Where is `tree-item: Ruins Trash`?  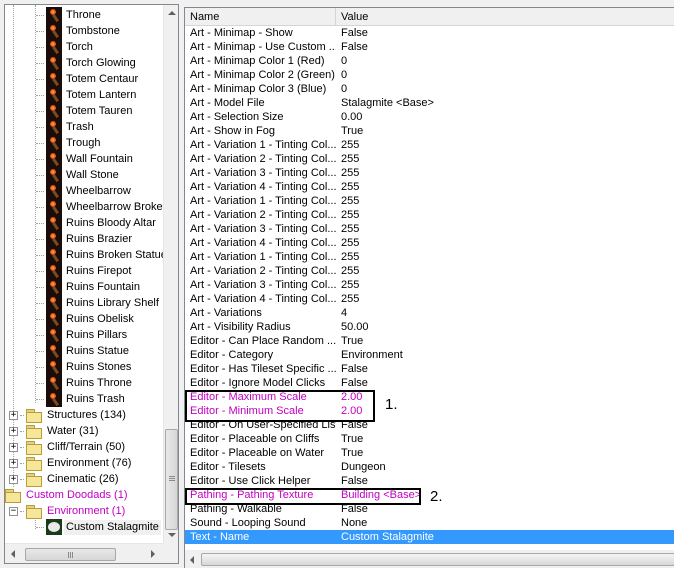 tree-item: Ruins Trash is located at coordinates (81, 399).